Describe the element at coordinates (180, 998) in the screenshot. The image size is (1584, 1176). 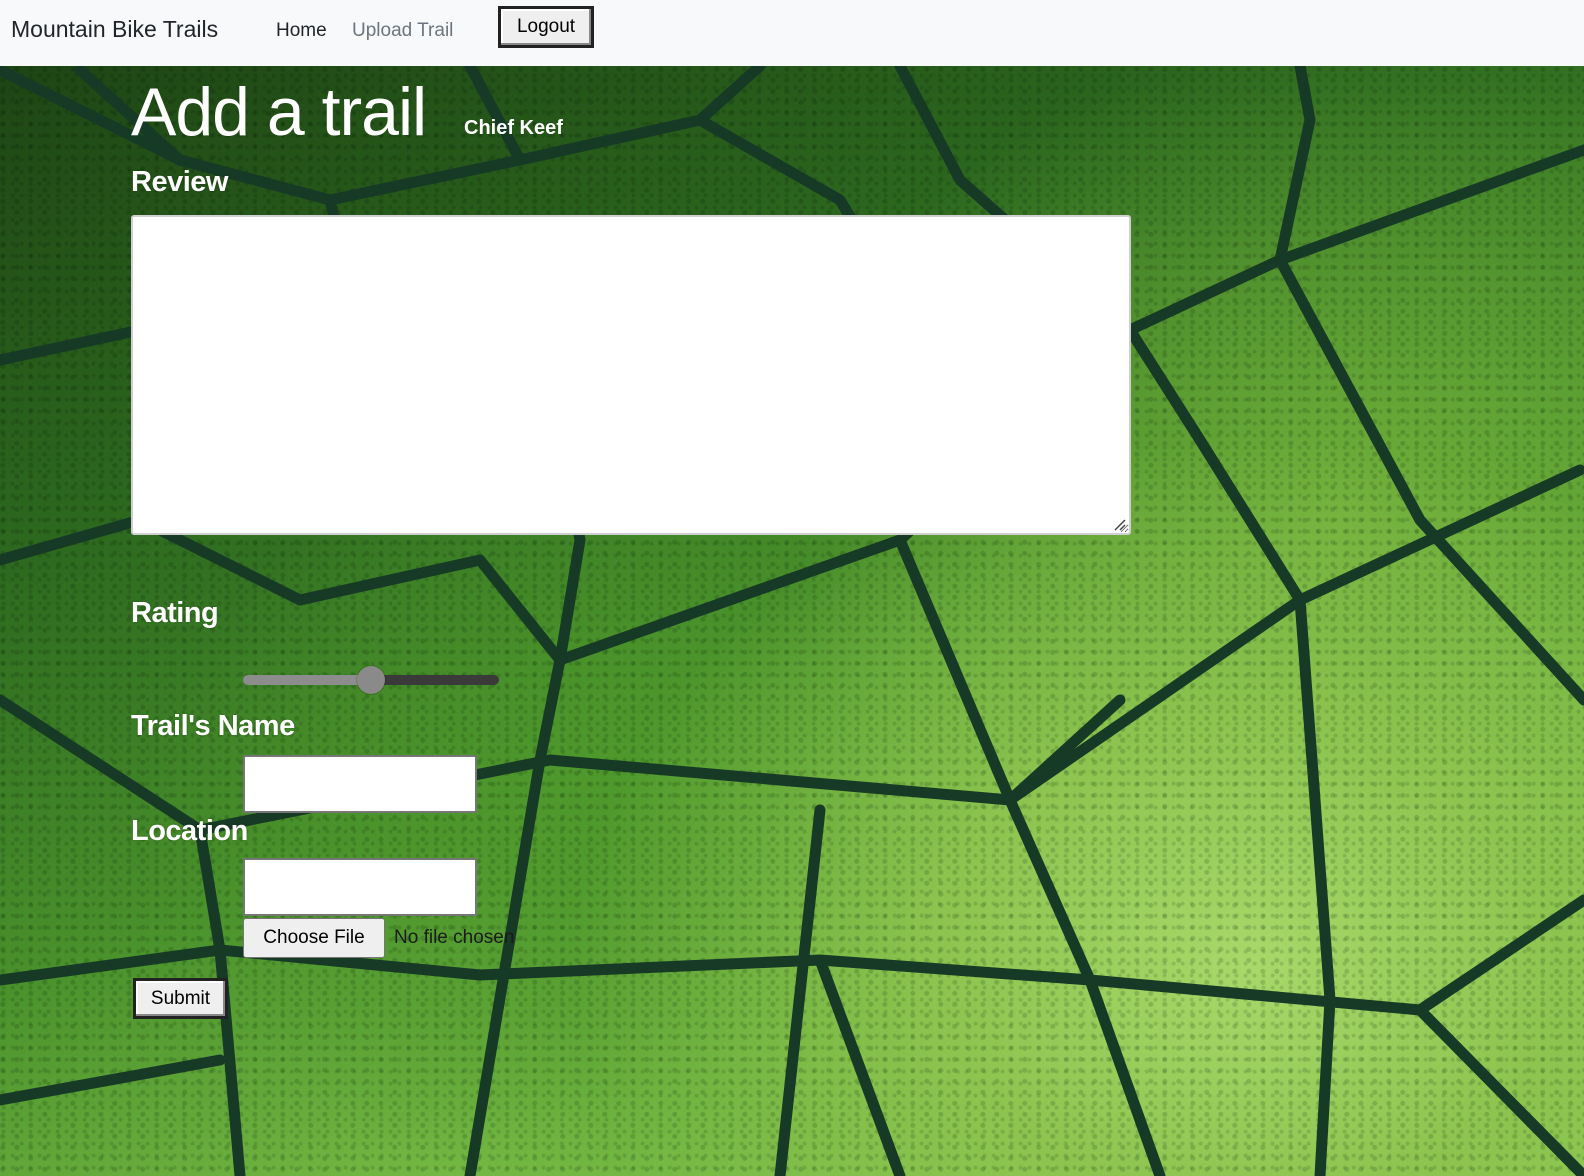
I see `submit-button: Submit` at that location.